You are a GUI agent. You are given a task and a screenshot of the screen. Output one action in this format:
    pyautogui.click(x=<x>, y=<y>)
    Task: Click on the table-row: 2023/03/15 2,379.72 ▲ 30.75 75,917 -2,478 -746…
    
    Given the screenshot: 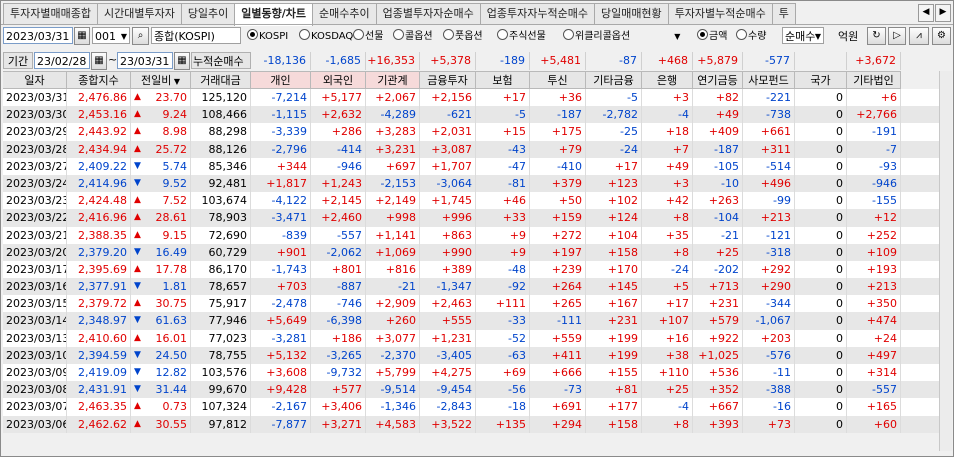 What is the action you would take?
    pyautogui.click(x=477, y=304)
    